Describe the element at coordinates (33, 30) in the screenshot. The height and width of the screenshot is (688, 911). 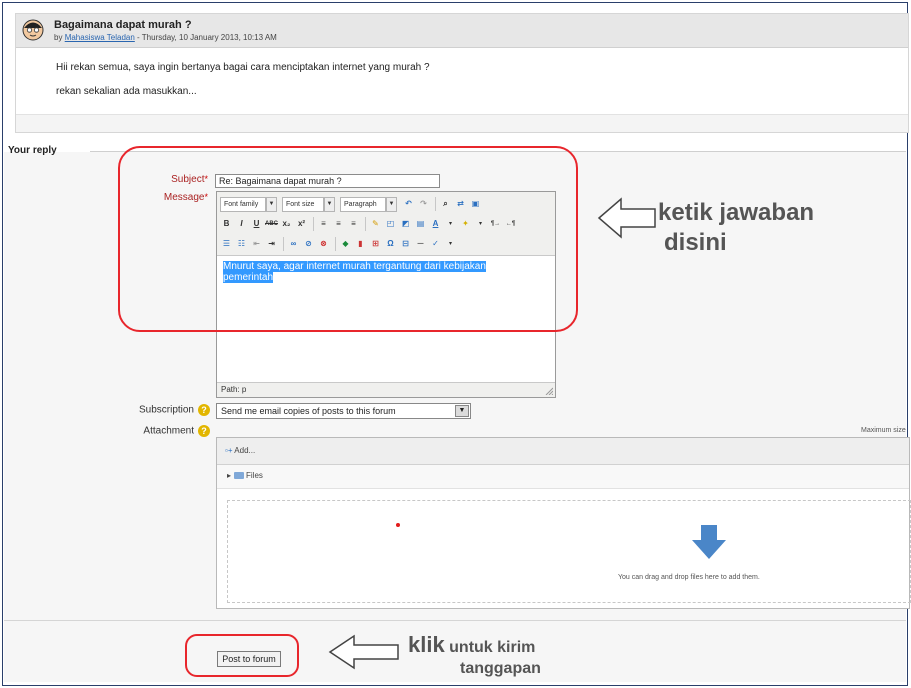
I see `avatar-icon` at that location.